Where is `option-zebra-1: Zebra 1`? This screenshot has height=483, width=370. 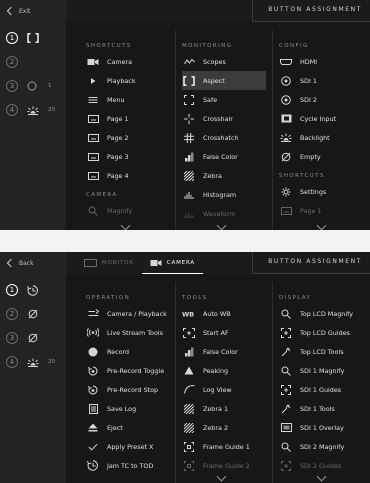
option-zebra-1: Zebra 1 is located at coordinates (224, 408).